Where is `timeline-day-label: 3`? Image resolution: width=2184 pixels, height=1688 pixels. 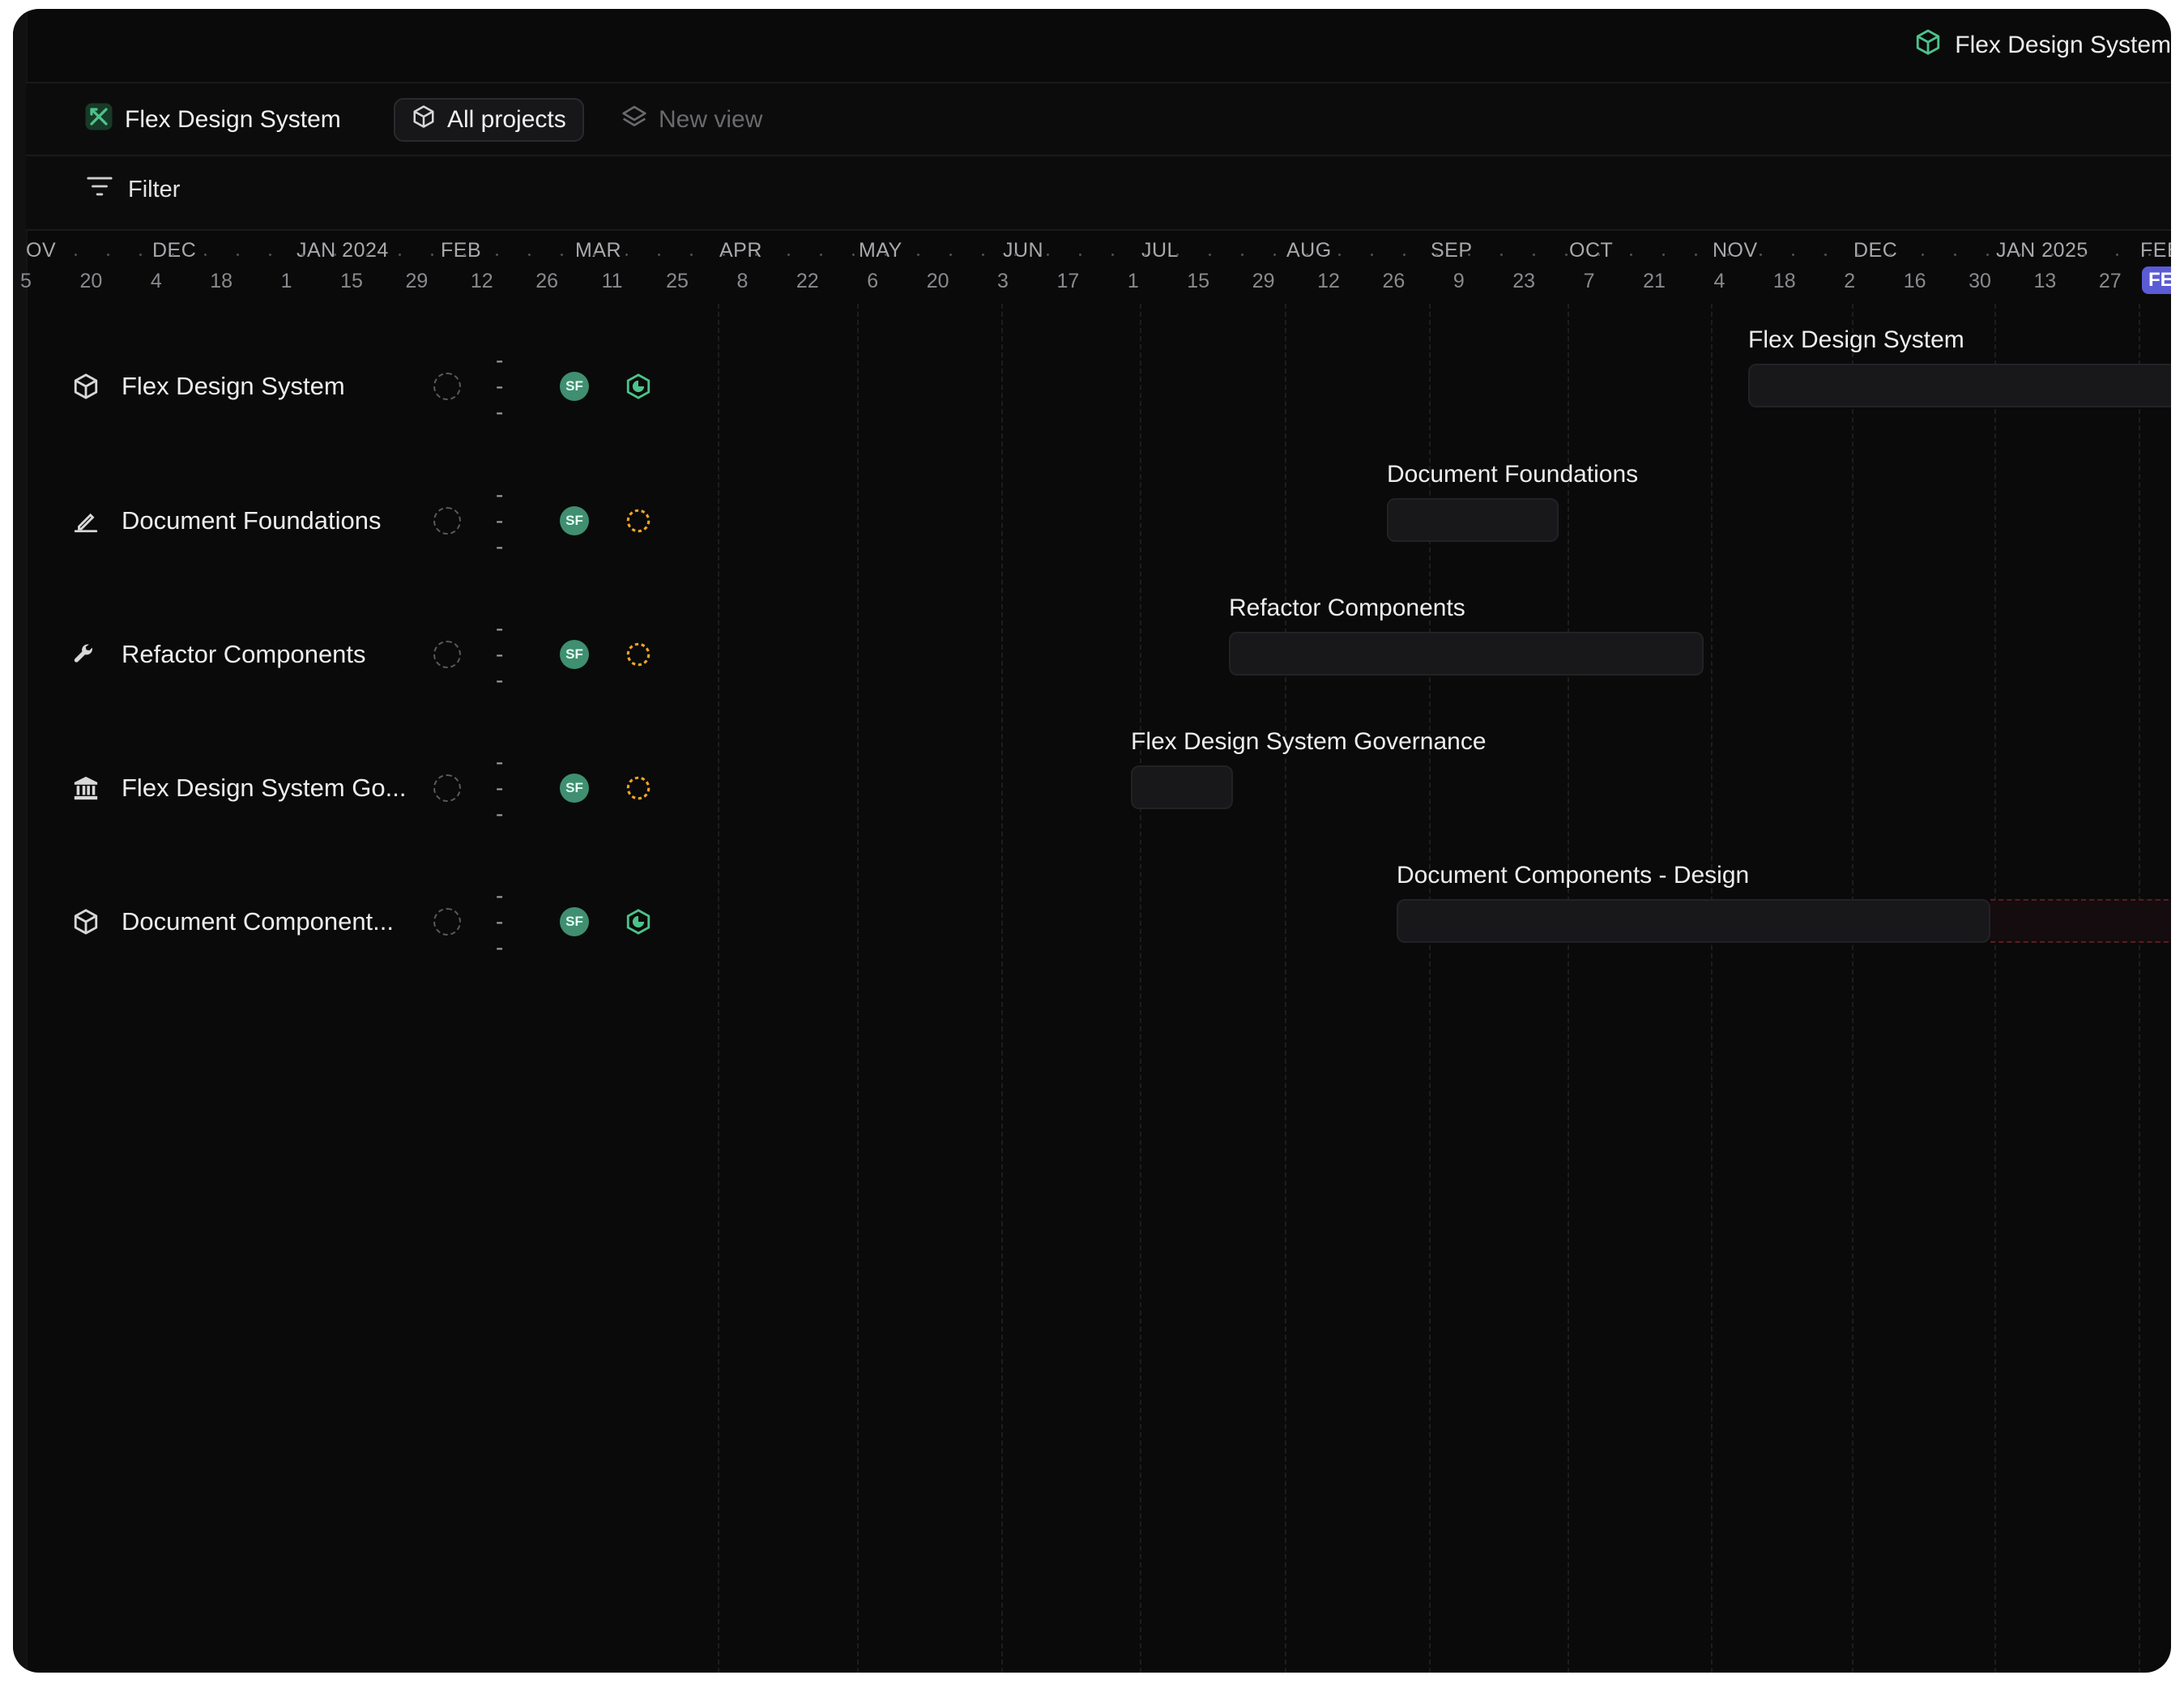
timeline-day-label: 3 is located at coordinates (1003, 281).